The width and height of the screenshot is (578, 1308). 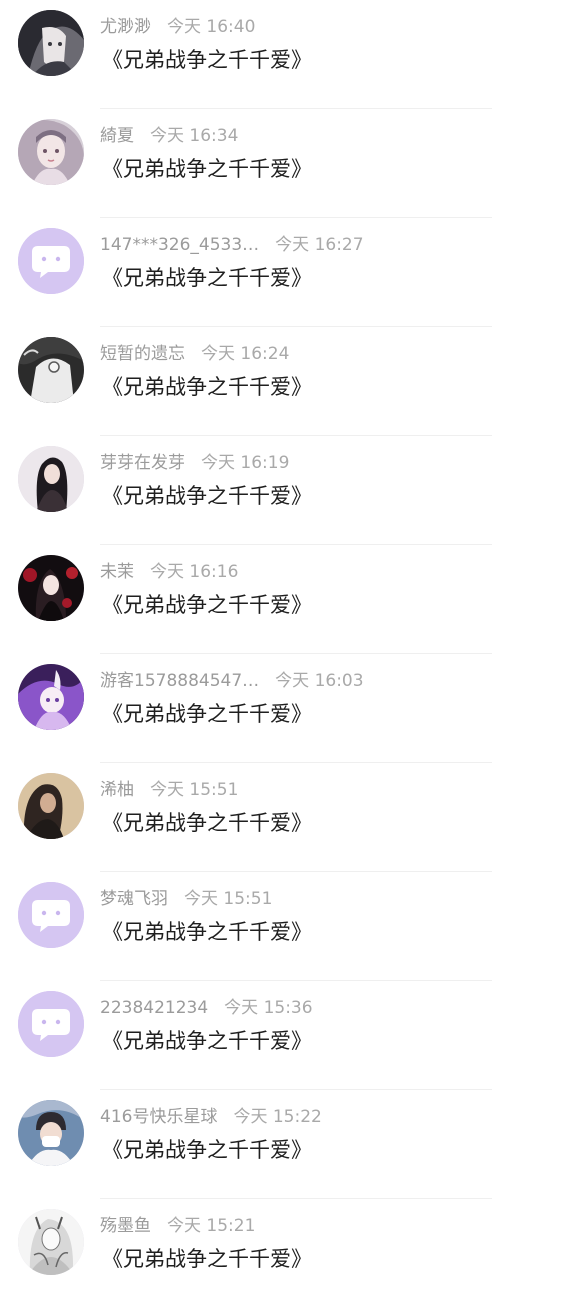 I want to click on message-meta: 未茉 今天 16:16, so click(x=169, y=572).